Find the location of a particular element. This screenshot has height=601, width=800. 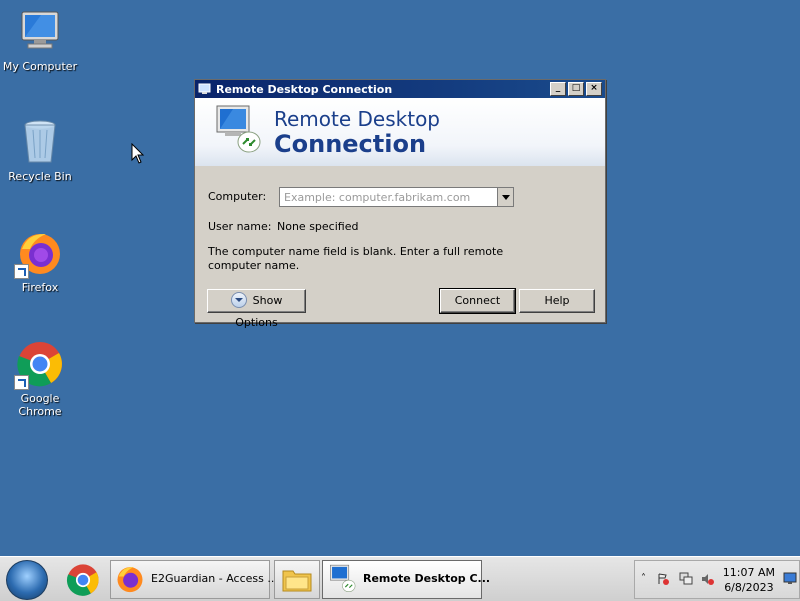

connect-button: Connect is located at coordinates (477, 301).